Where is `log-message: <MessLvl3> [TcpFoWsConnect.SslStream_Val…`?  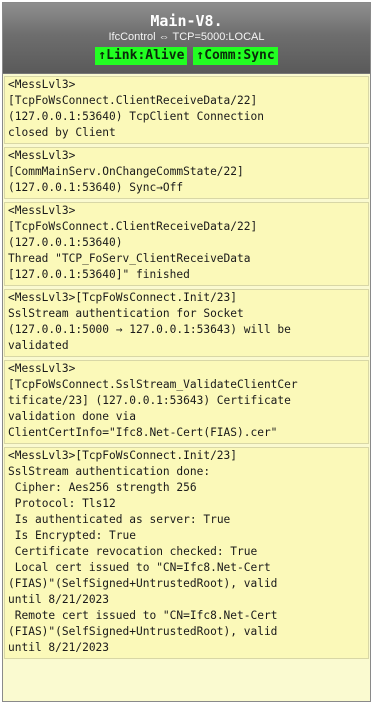 log-message: <MessLvl3> [TcpFoWsConnect.SslStream_Val… is located at coordinates (186, 402).